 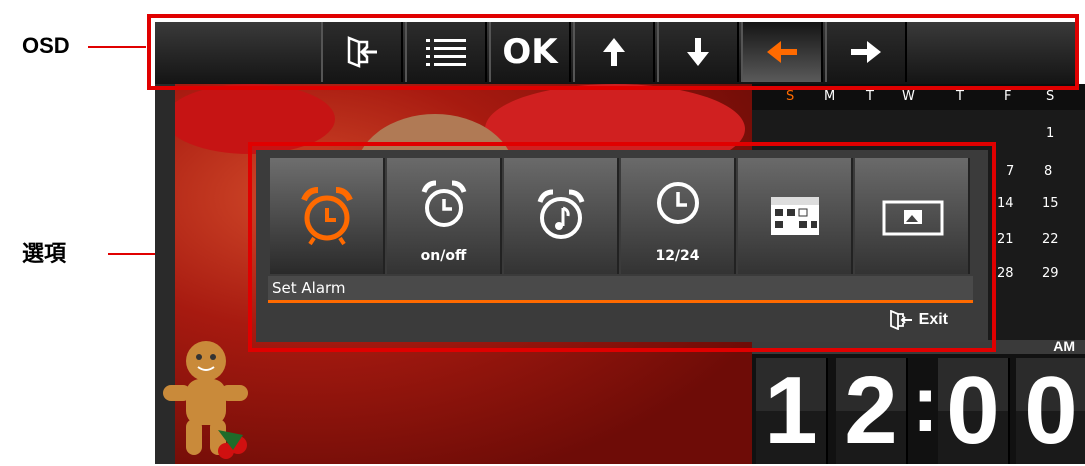 What do you see at coordinates (908, 96) in the screenshot?
I see `weekday-wed: W` at bounding box center [908, 96].